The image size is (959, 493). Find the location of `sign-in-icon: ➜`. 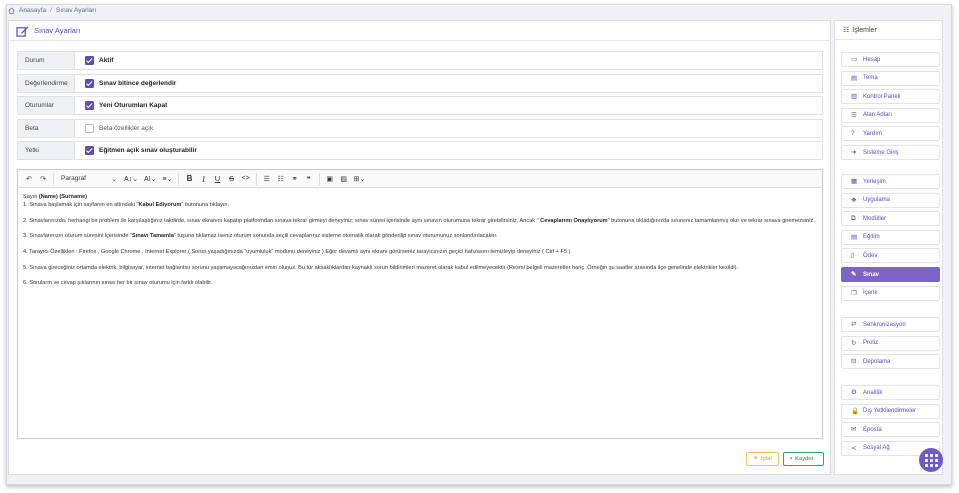

sign-in-icon: ➜ is located at coordinates (854, 152).